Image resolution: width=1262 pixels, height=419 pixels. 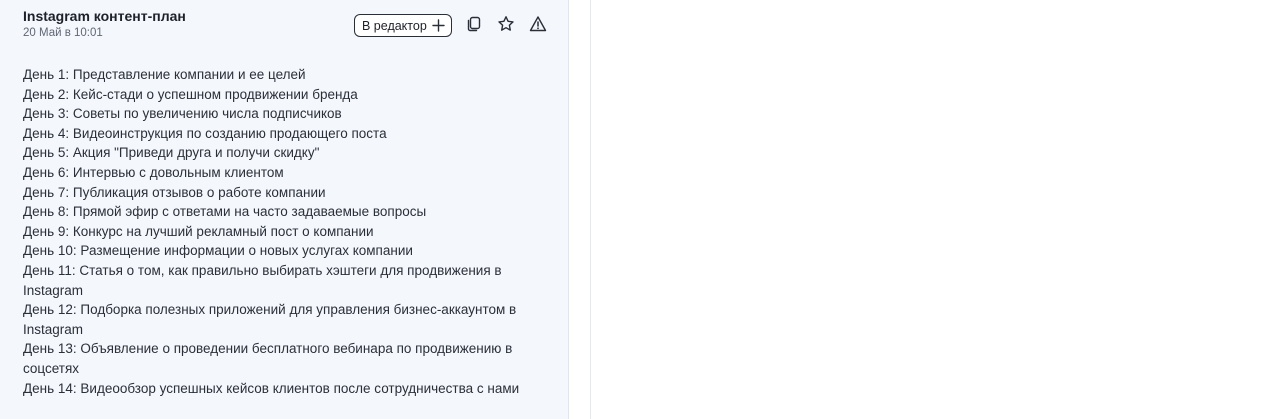 What do you see at coordinates (153, 172) in the screenshot?
I see `list-item: День 6: Интервью с довольным клиентом` at bounding box center [153, 172].